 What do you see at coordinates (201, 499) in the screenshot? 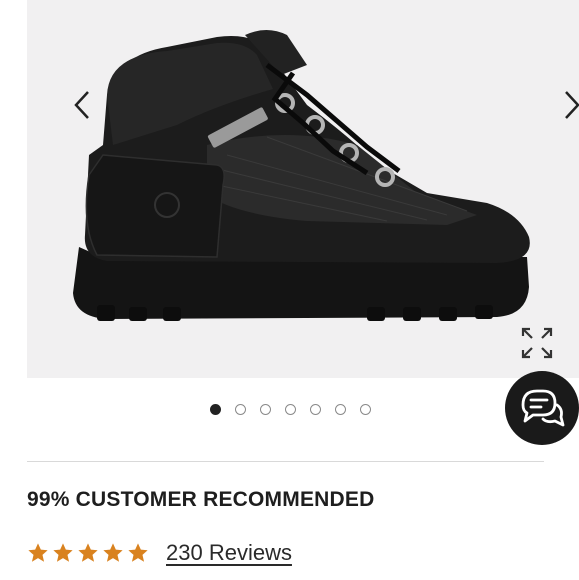
I see `recommendation-text: 99% CUSTOMER RECOMMENDED` at bounding box center [201, 499].